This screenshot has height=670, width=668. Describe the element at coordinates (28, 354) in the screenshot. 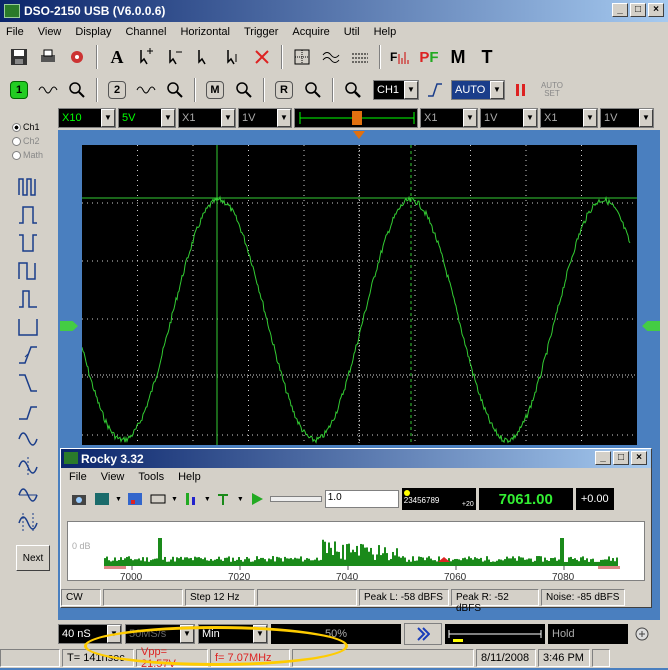

I see `rise-edge-icon` at that location.